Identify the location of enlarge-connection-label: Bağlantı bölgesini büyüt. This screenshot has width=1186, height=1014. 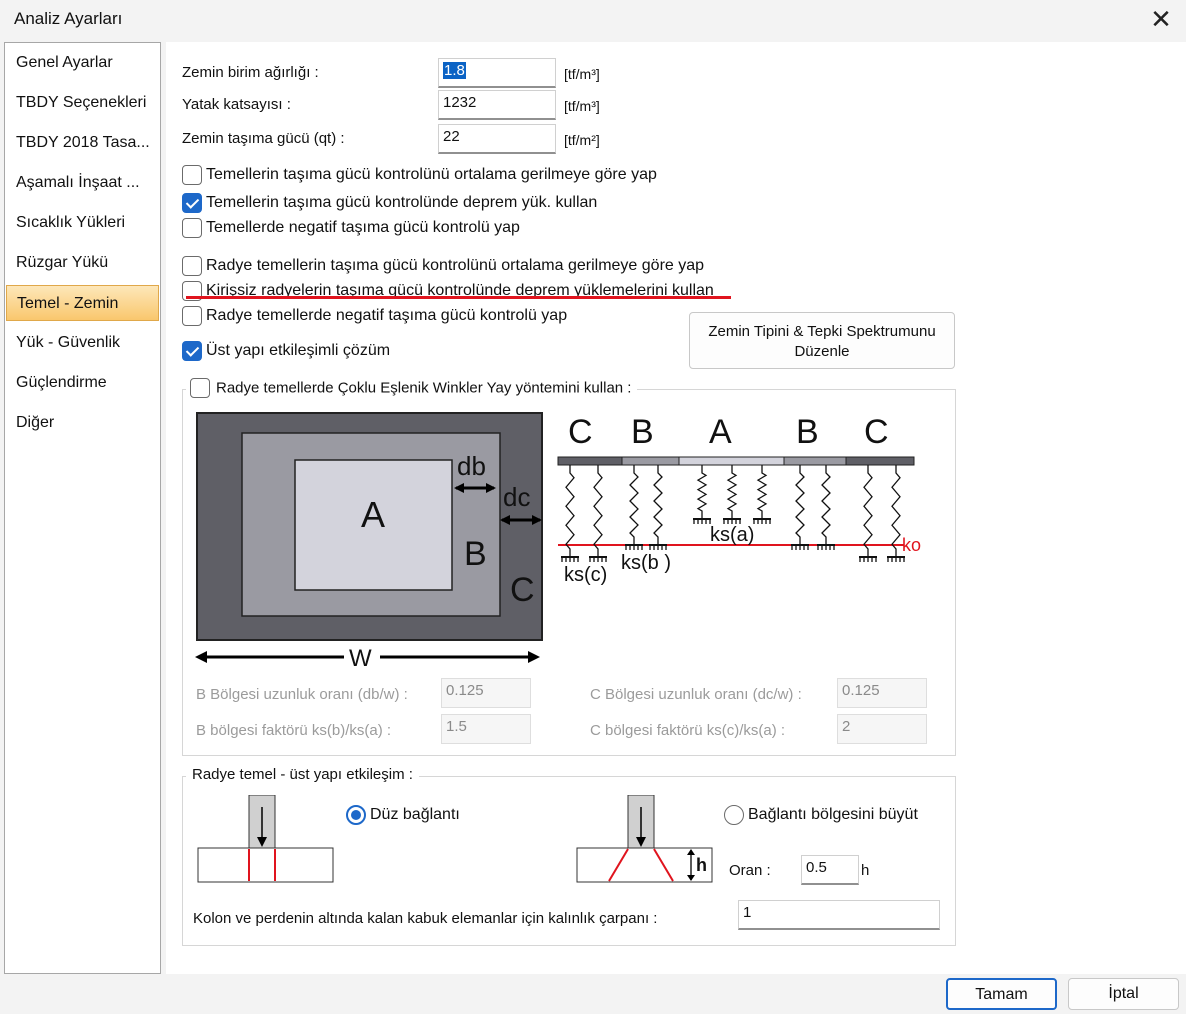
(833, 814).